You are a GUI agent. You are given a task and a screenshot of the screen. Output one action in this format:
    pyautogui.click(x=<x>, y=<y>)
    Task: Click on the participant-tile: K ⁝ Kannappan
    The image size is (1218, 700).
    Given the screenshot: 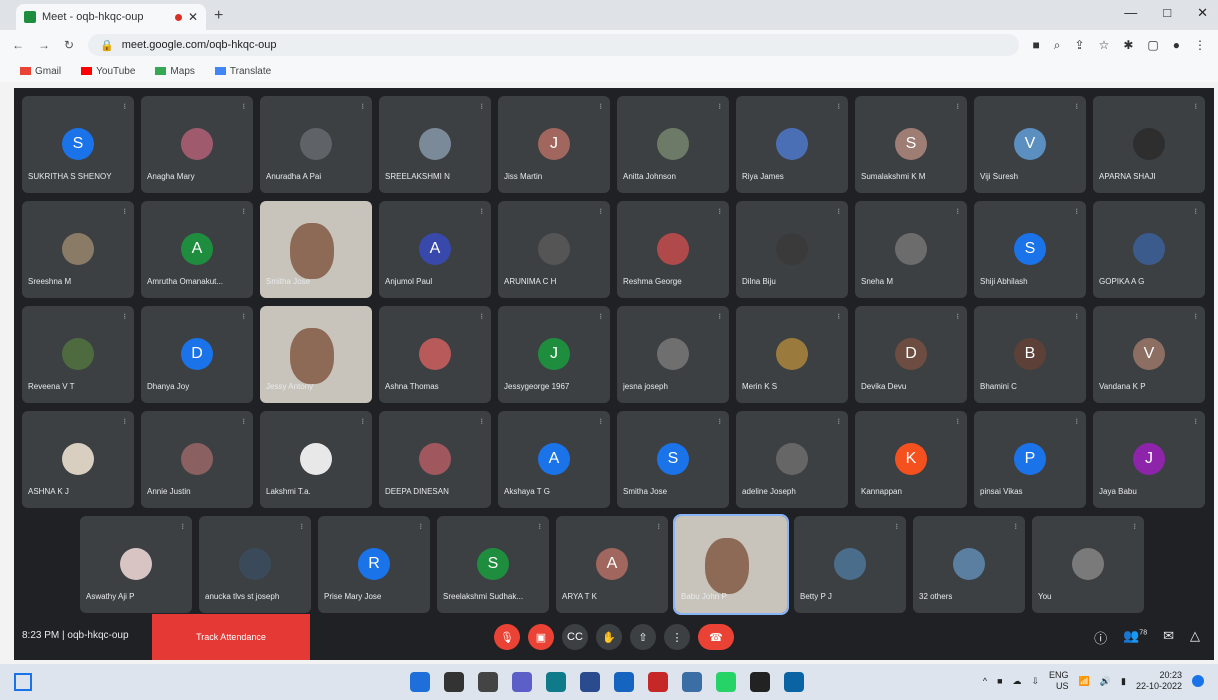 What is the action you would take?
    pyautogui.click(x=911, y=459)
    